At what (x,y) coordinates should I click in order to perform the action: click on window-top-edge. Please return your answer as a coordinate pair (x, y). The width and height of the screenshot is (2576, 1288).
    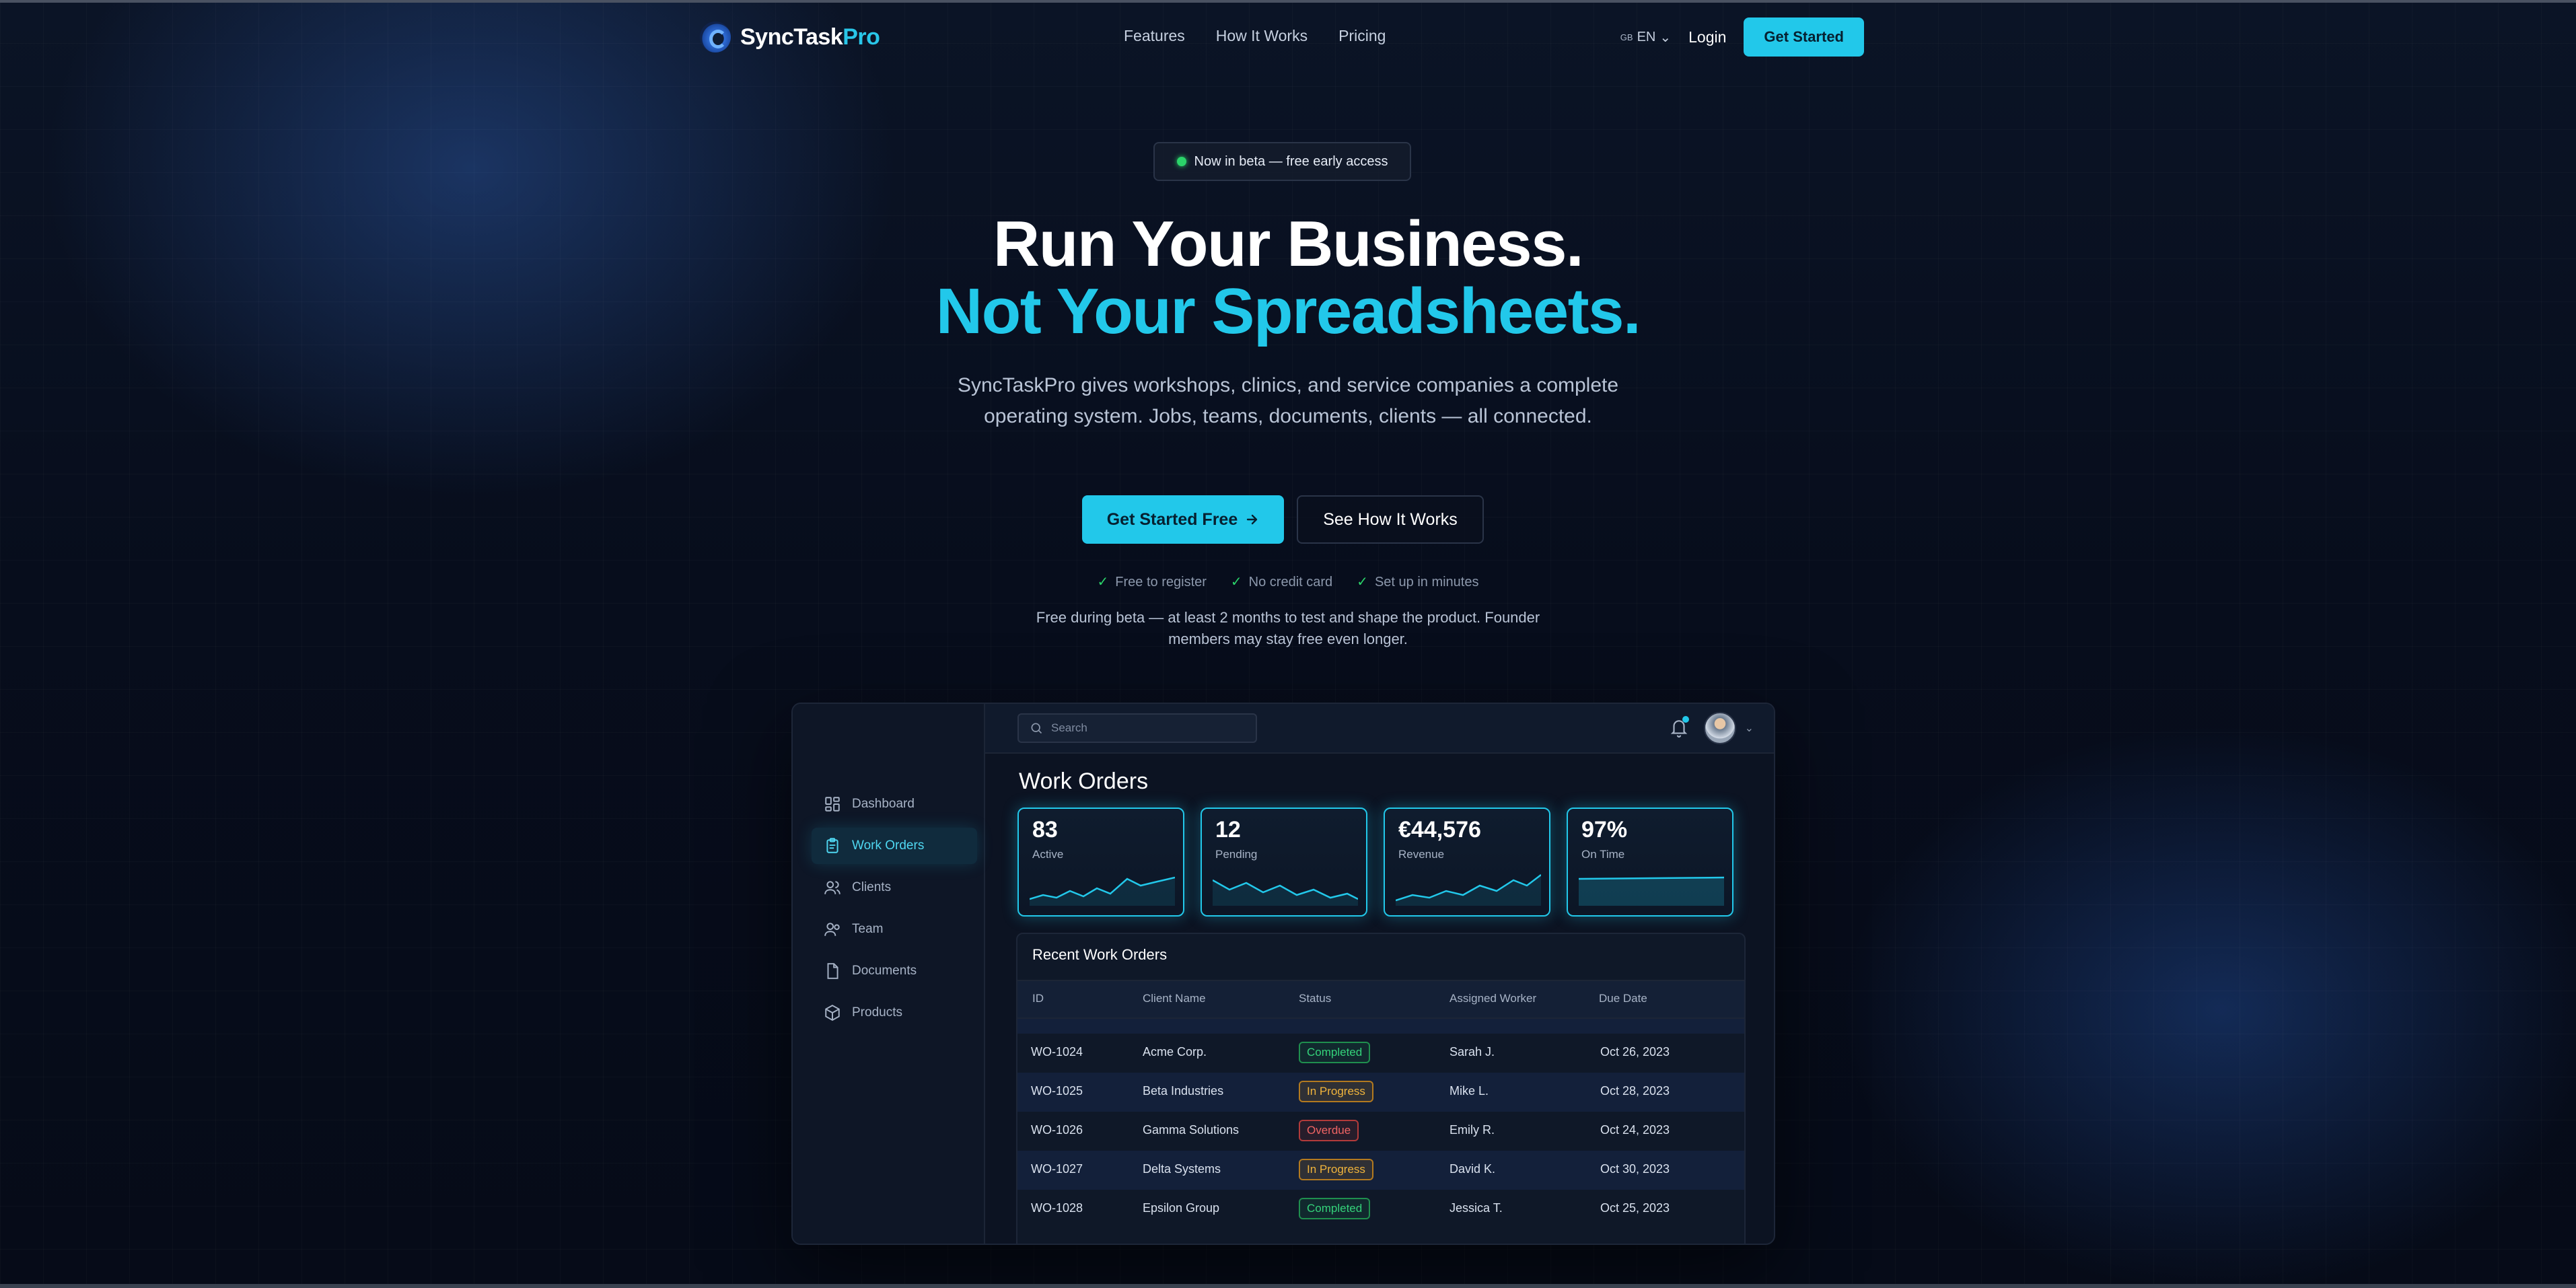
    Looking at the image, I should click on (1288, 1).